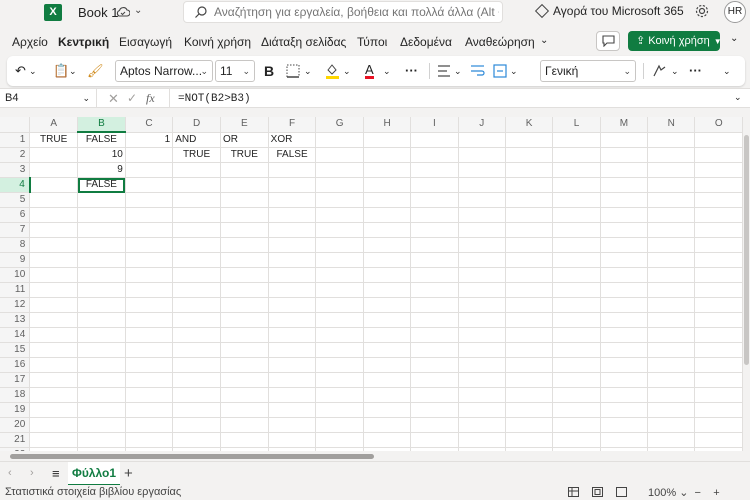  Describe the element at coordinates (292, 200) in the screenshot. I see `cell-f5` at that location.